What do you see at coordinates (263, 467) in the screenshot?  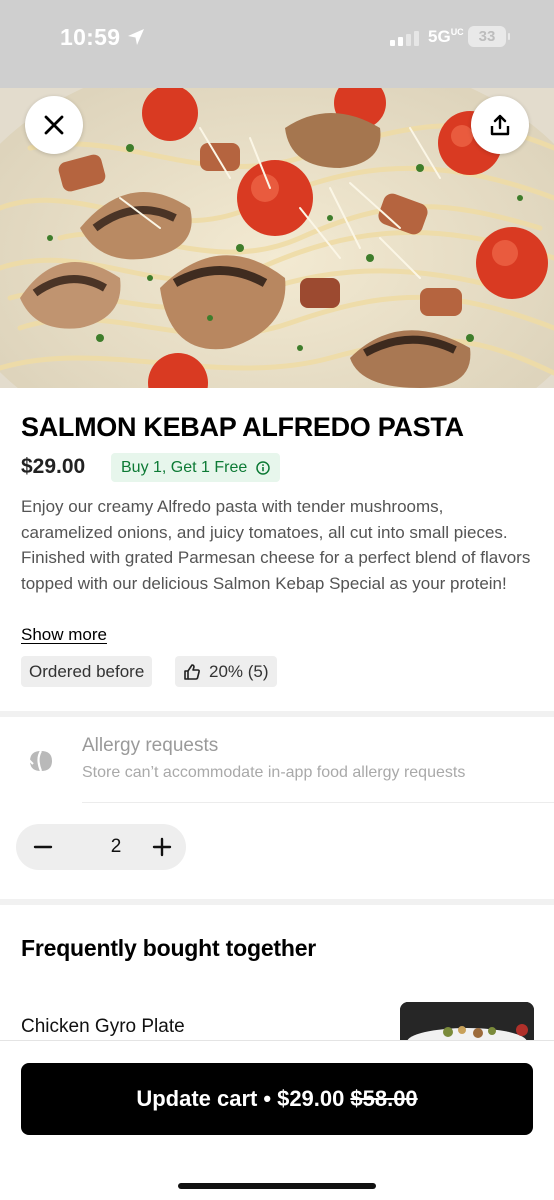 I see `info-icon` at bounding box center [263, 467].